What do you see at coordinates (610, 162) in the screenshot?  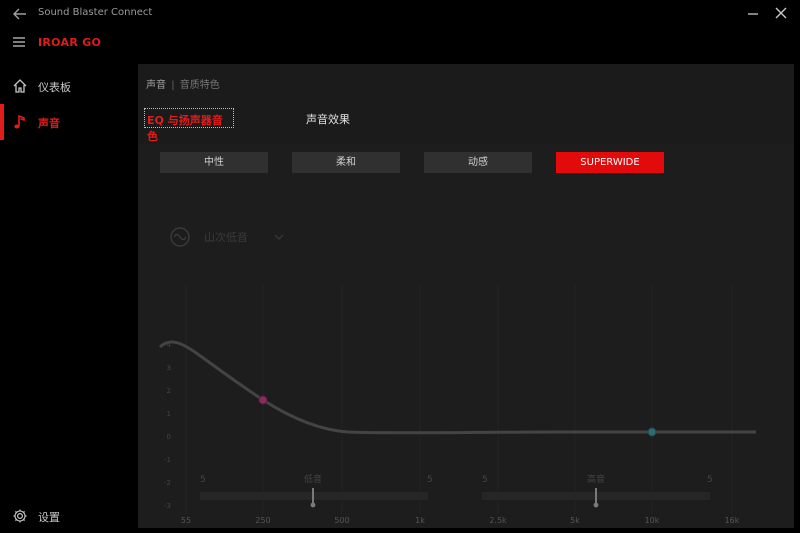 I see `preset-superwide-button: SUPERWIDE` at bounding box center [610, 162].